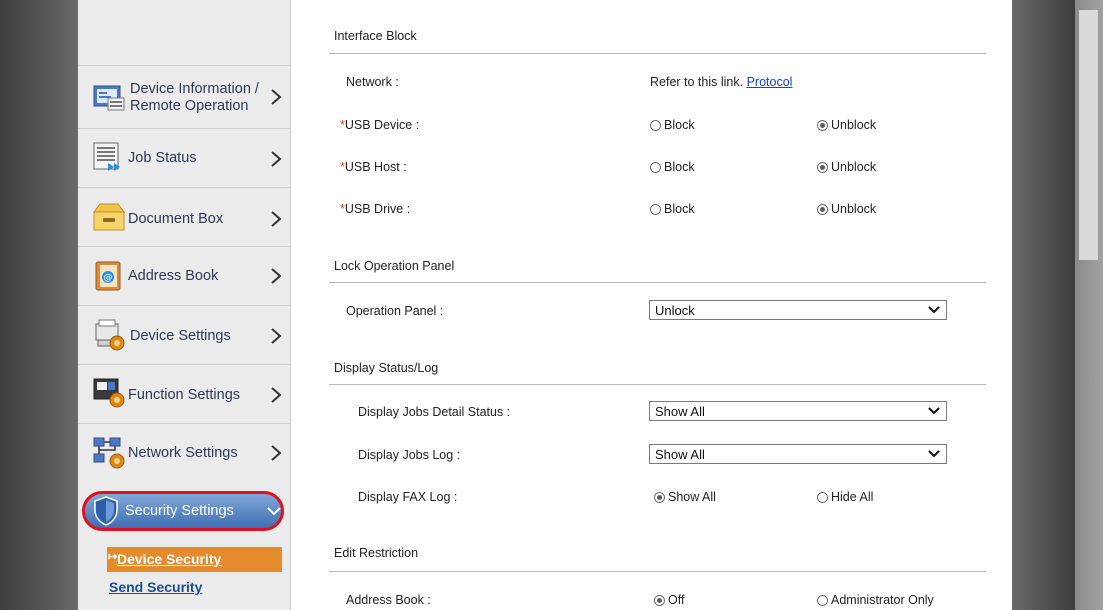 This screenshot has height=610, width=1103. I want to click on radio-label: Hide All, so click(852, 497).